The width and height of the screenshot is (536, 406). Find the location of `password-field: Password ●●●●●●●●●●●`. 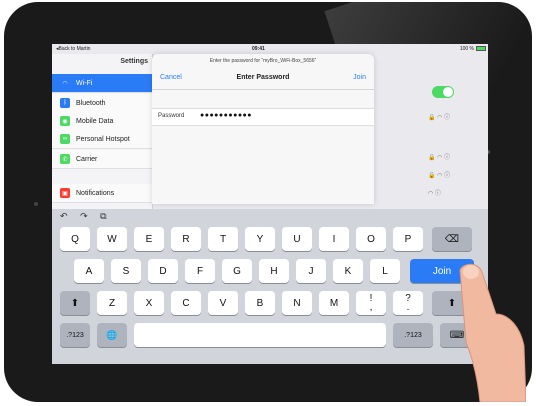

password-field: Password ●●●●●●●●●●● is located at coordinates (263, 117).